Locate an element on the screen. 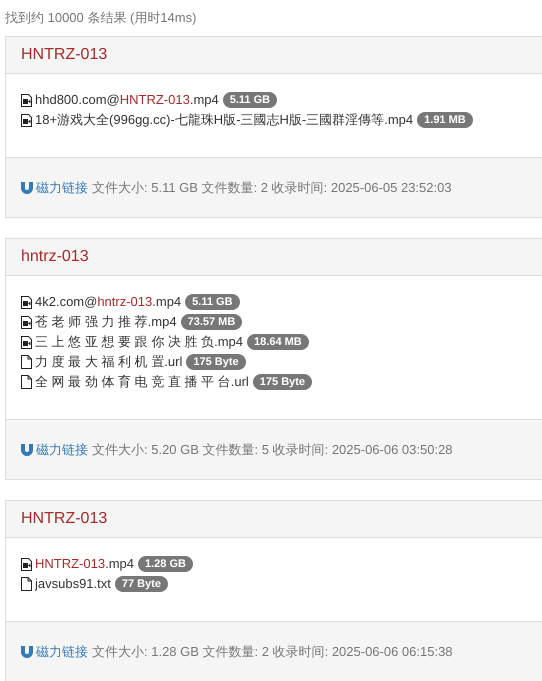 The height and width of the screenshot is (681, 542). file-name: 4k2.com@hntrz-013.mp4 is located at coordinates (108, 302).